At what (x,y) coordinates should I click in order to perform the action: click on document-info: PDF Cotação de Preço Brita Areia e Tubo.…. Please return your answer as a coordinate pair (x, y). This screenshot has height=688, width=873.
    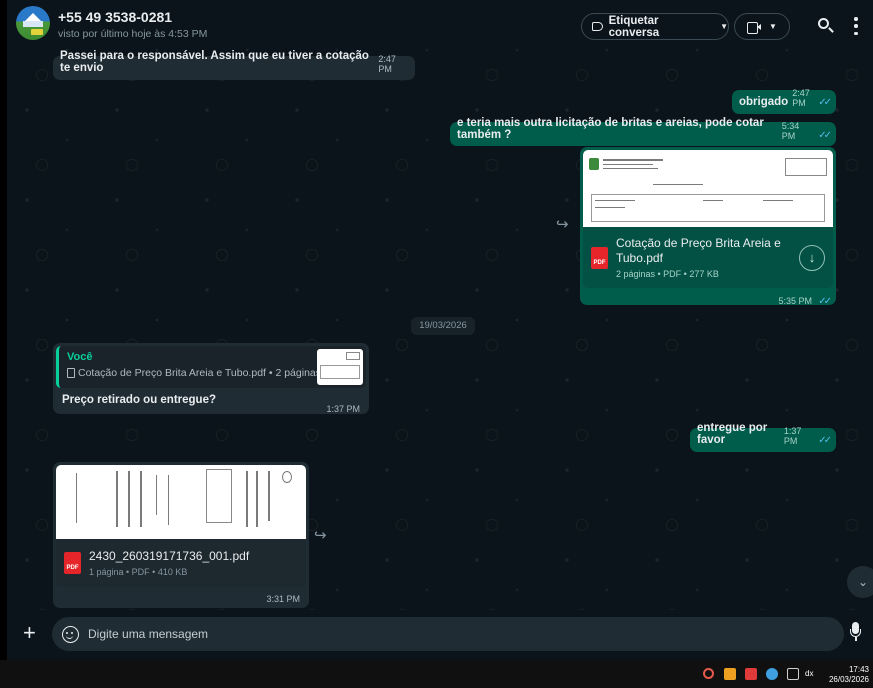
    Looking at the image, I should click on (708, 257).